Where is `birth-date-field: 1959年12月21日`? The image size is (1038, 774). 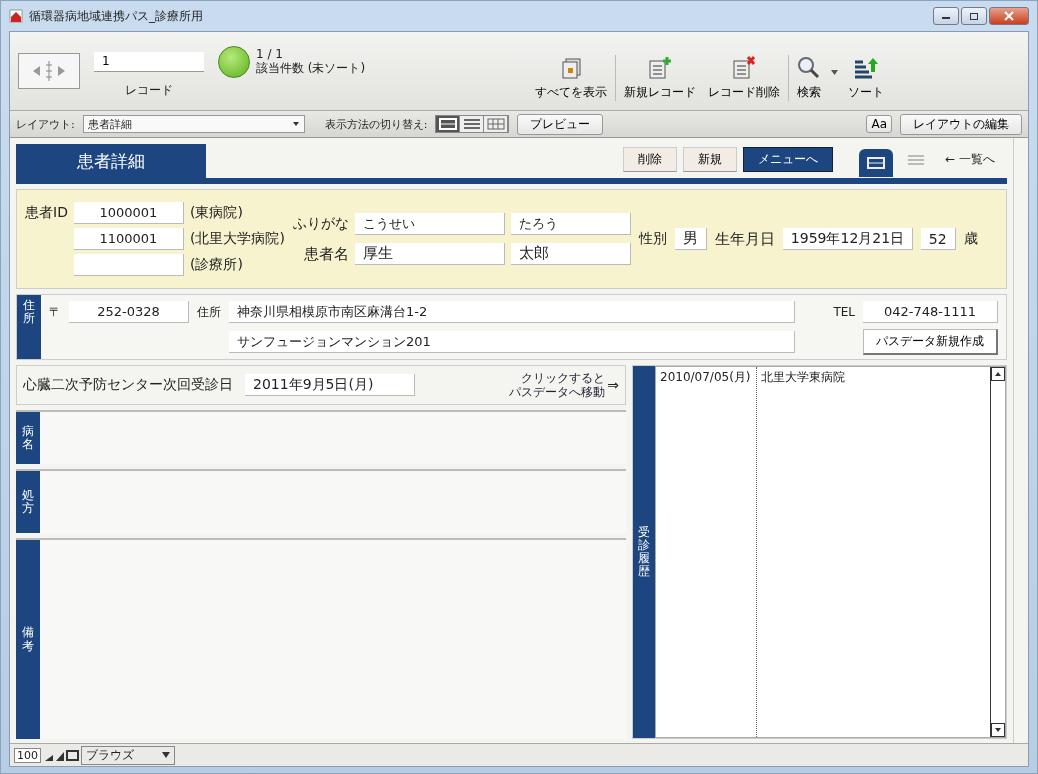 birth-date-field: 1959年12月21日 is located at coordinates (847, 239).